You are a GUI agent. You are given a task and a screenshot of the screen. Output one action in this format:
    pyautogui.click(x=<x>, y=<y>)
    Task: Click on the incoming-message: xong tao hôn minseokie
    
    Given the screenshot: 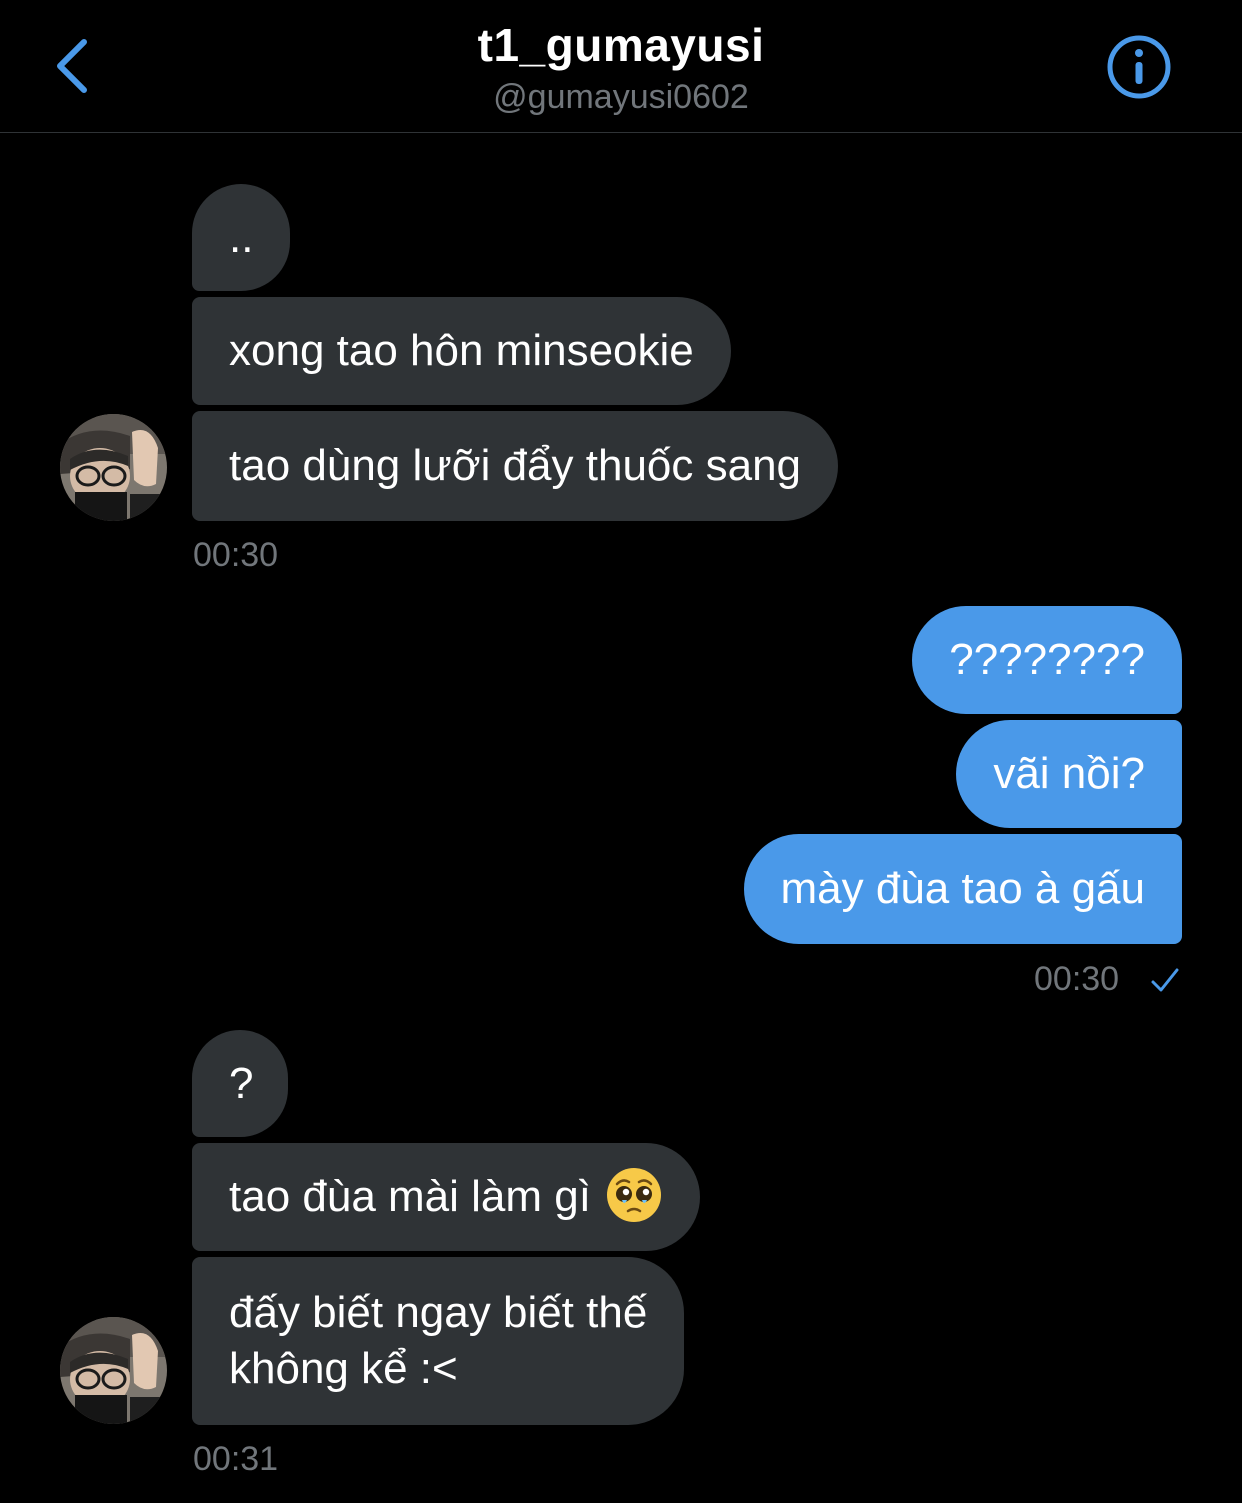 What is the action you would take?
    pyautogui.click(x=461, y=351)
    